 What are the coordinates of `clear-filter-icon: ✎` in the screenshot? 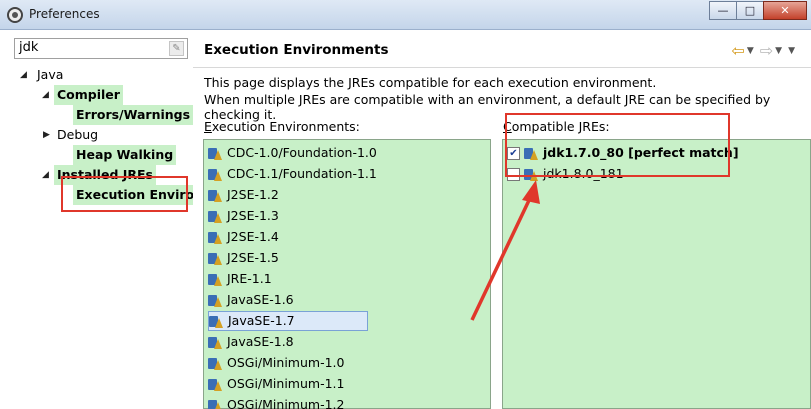 It's located at (176, 48).